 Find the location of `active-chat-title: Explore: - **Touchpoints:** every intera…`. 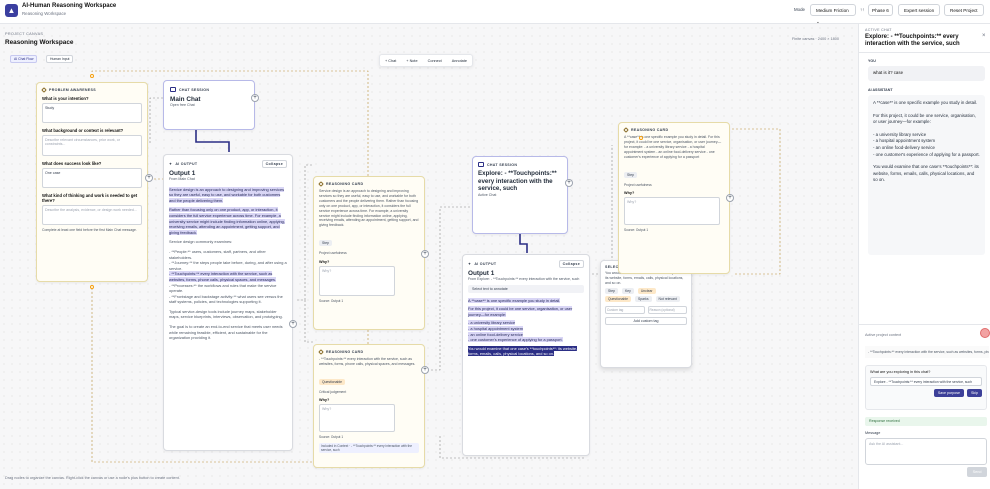

active-chat-title: Explore: - **Touchpoints:** every intera… is located at coordinates (912, 41).